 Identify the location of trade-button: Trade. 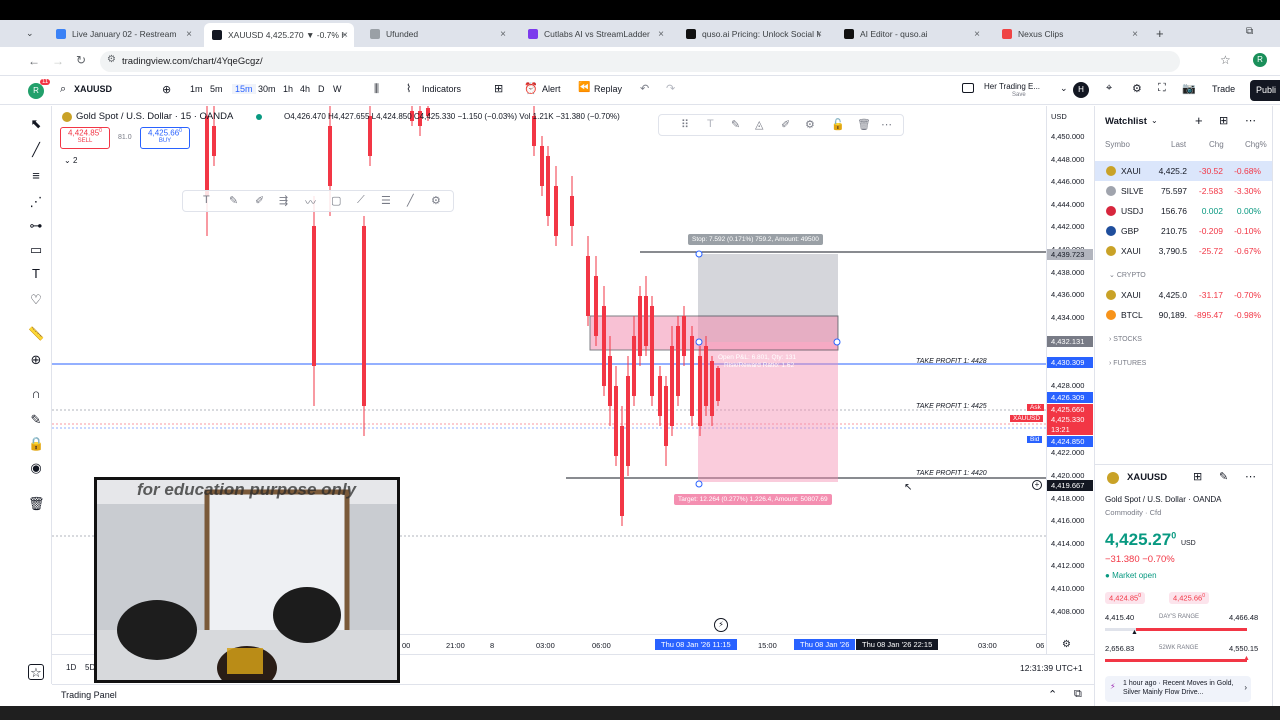
(1223, 89).